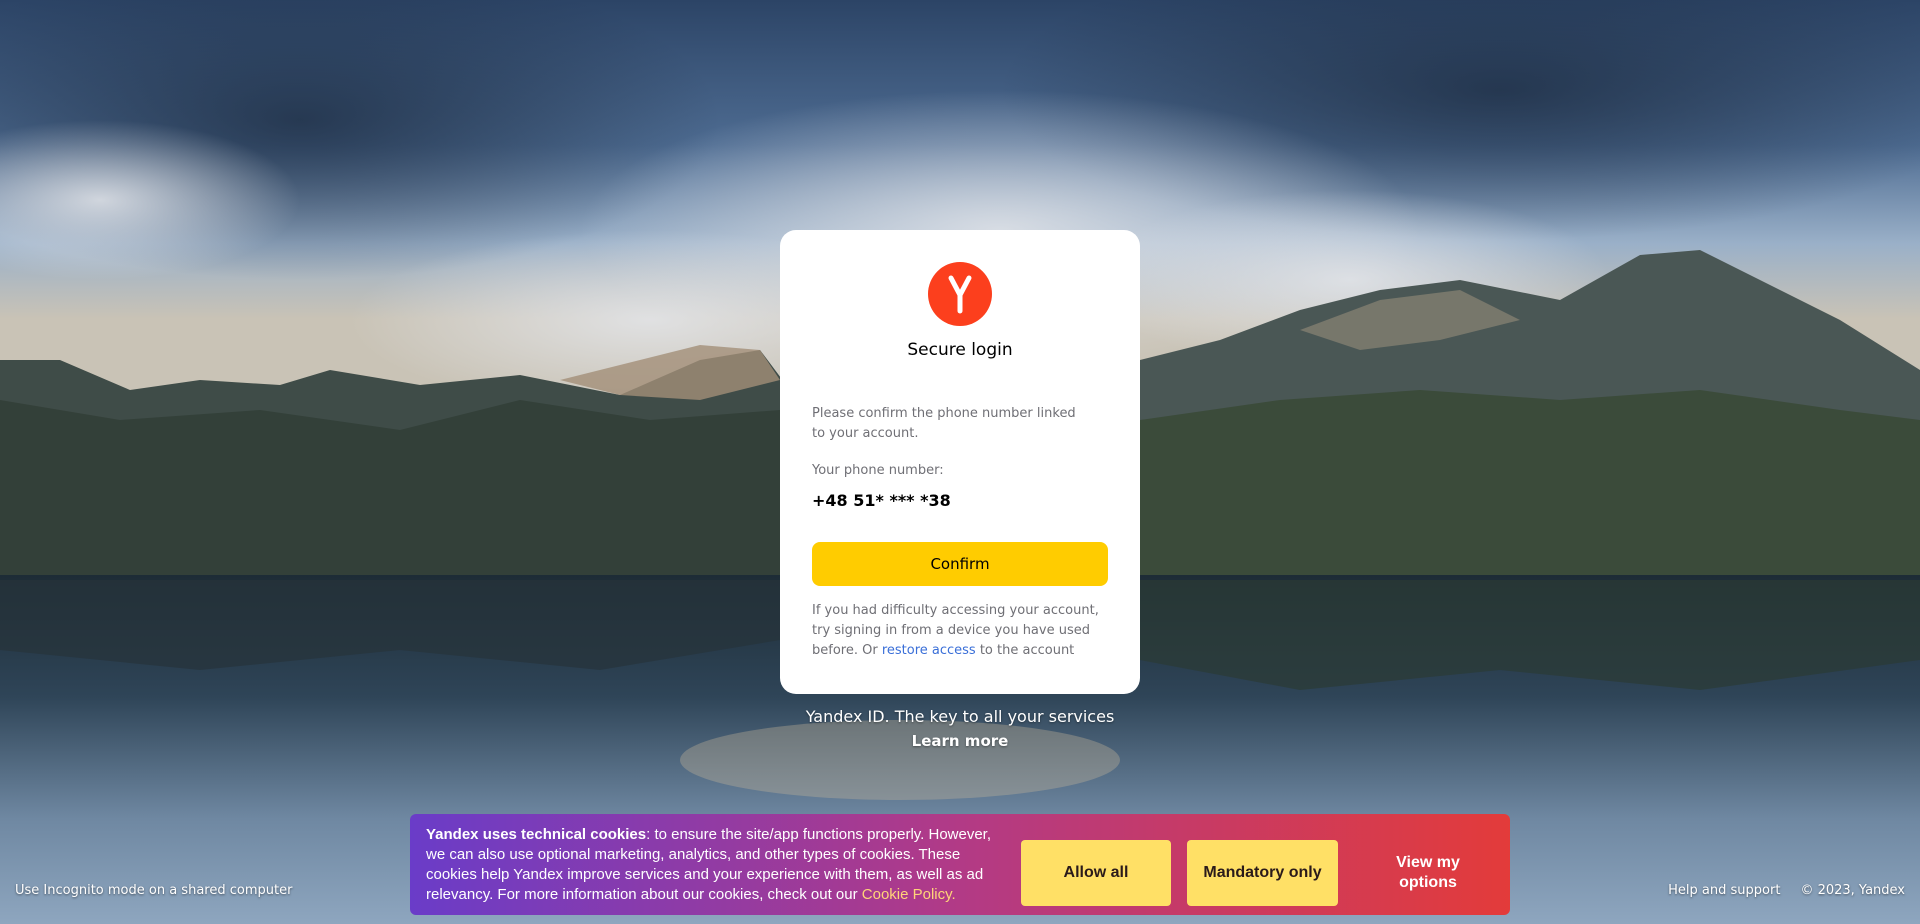 The width and height of the screenshot is (1920, 924). What do you see at coordinates (960, 716) in the screenshot?
I see `promo-tagline: Yandex ID. The key to all your services` at bounding box center [960, 716].